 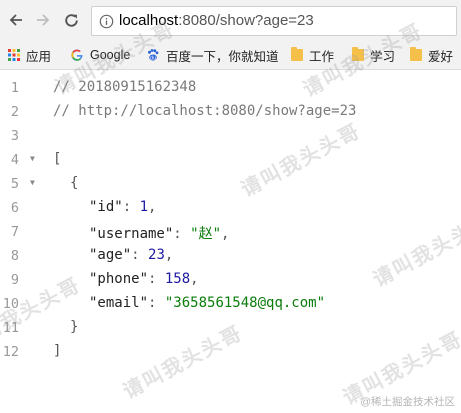 I want to click on bookmark-folder-study: 学习, so click(x=373, y=55).